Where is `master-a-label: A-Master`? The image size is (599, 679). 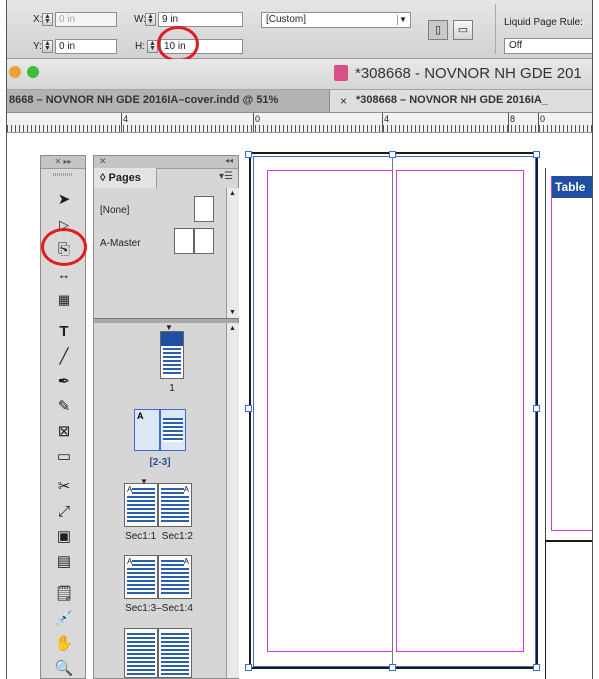 master-a-label: A-Master is located at coordinates (120, 243).